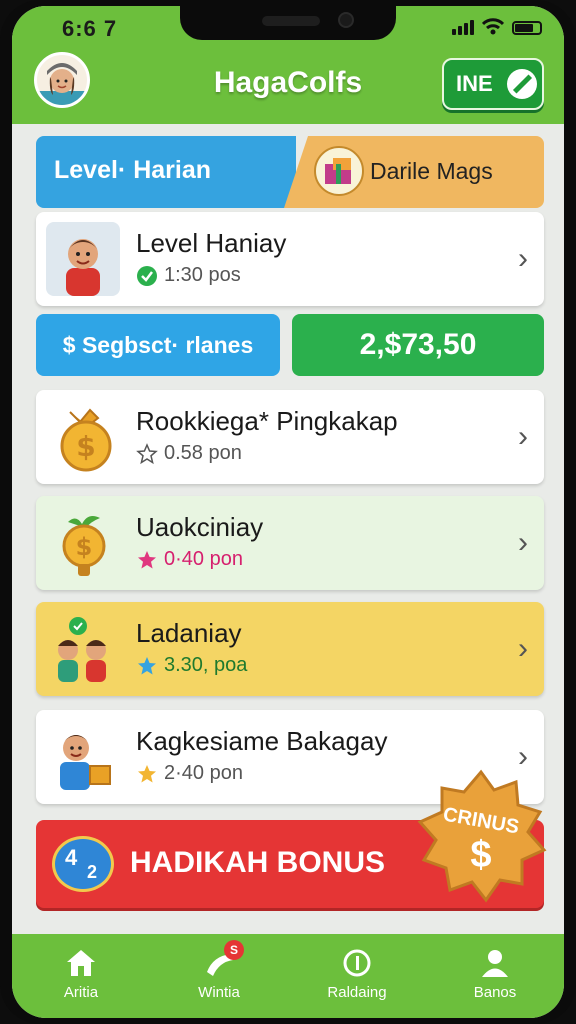 The image size is (576, 1024). I want to click on item-subtitle: 0·40 pon, so click(189, 559).